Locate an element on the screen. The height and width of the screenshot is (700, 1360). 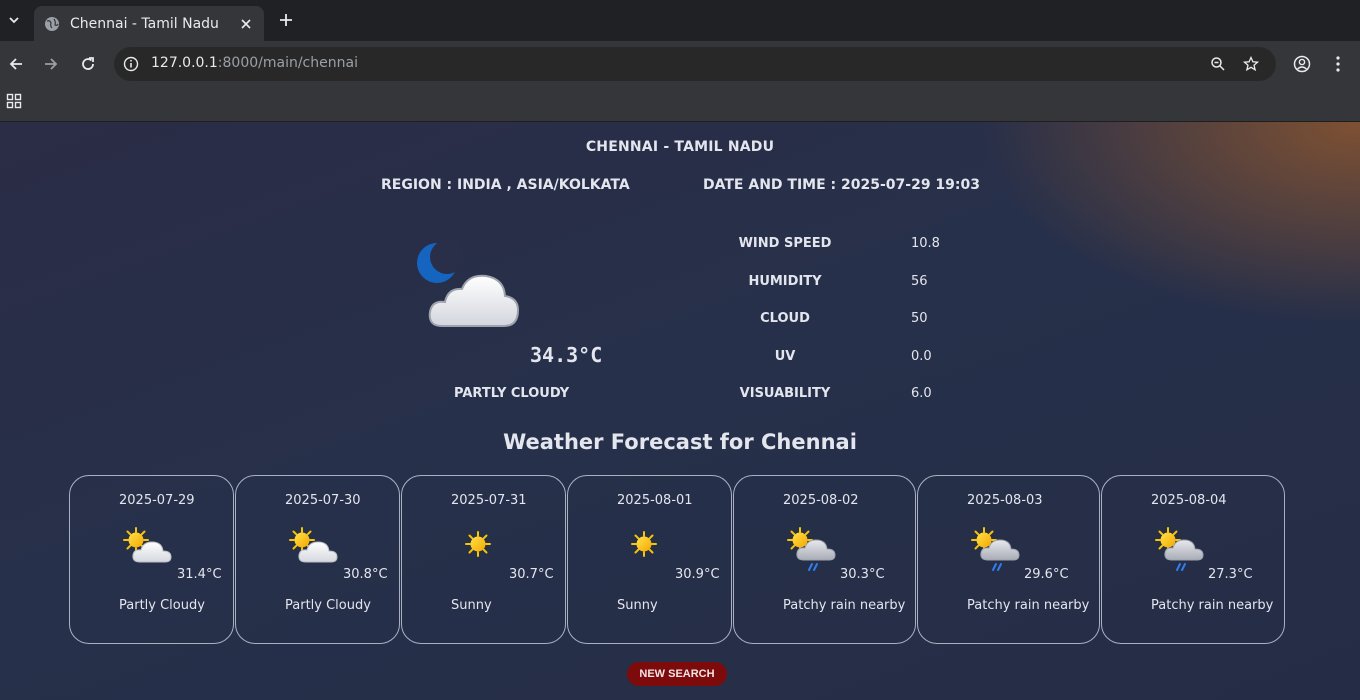
forecast-card: 2025-08-04 27.3°C Patchy rain nearby is located at coordinates (1193, 559).